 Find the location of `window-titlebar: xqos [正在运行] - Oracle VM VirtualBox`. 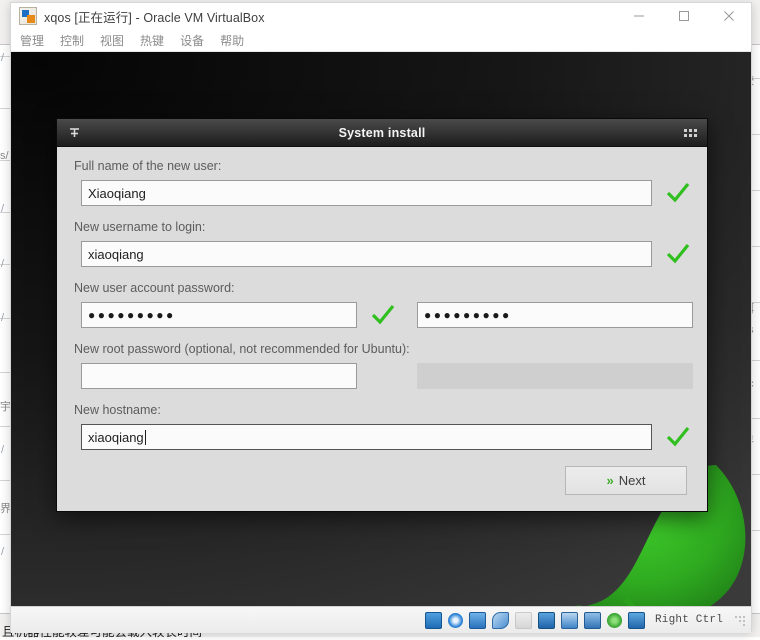

window-titlebar: xqos [正在运行] - Oracle VM VirtualBox is located at coordinates (381, 16).